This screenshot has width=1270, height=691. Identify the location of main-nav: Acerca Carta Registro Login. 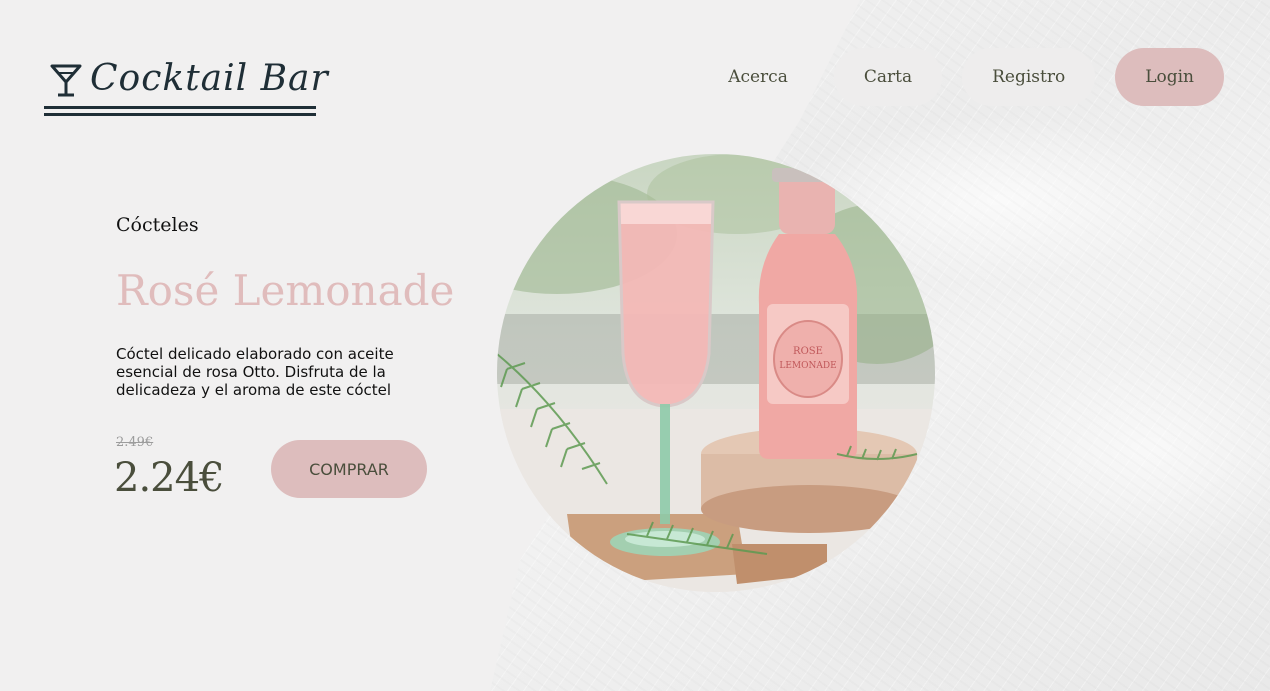
(963, 77).